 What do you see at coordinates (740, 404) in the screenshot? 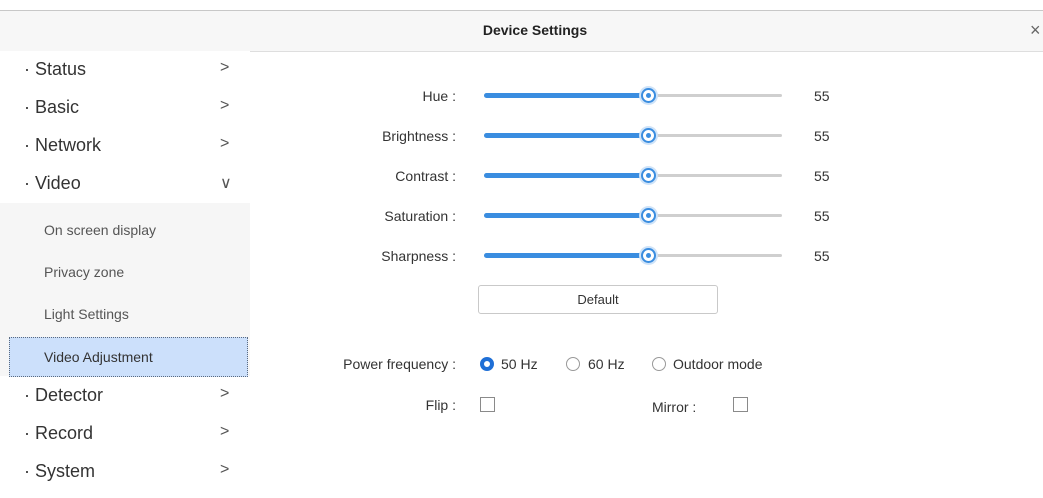
I see `mirror-checkbox` at bounding box center [740, 404].